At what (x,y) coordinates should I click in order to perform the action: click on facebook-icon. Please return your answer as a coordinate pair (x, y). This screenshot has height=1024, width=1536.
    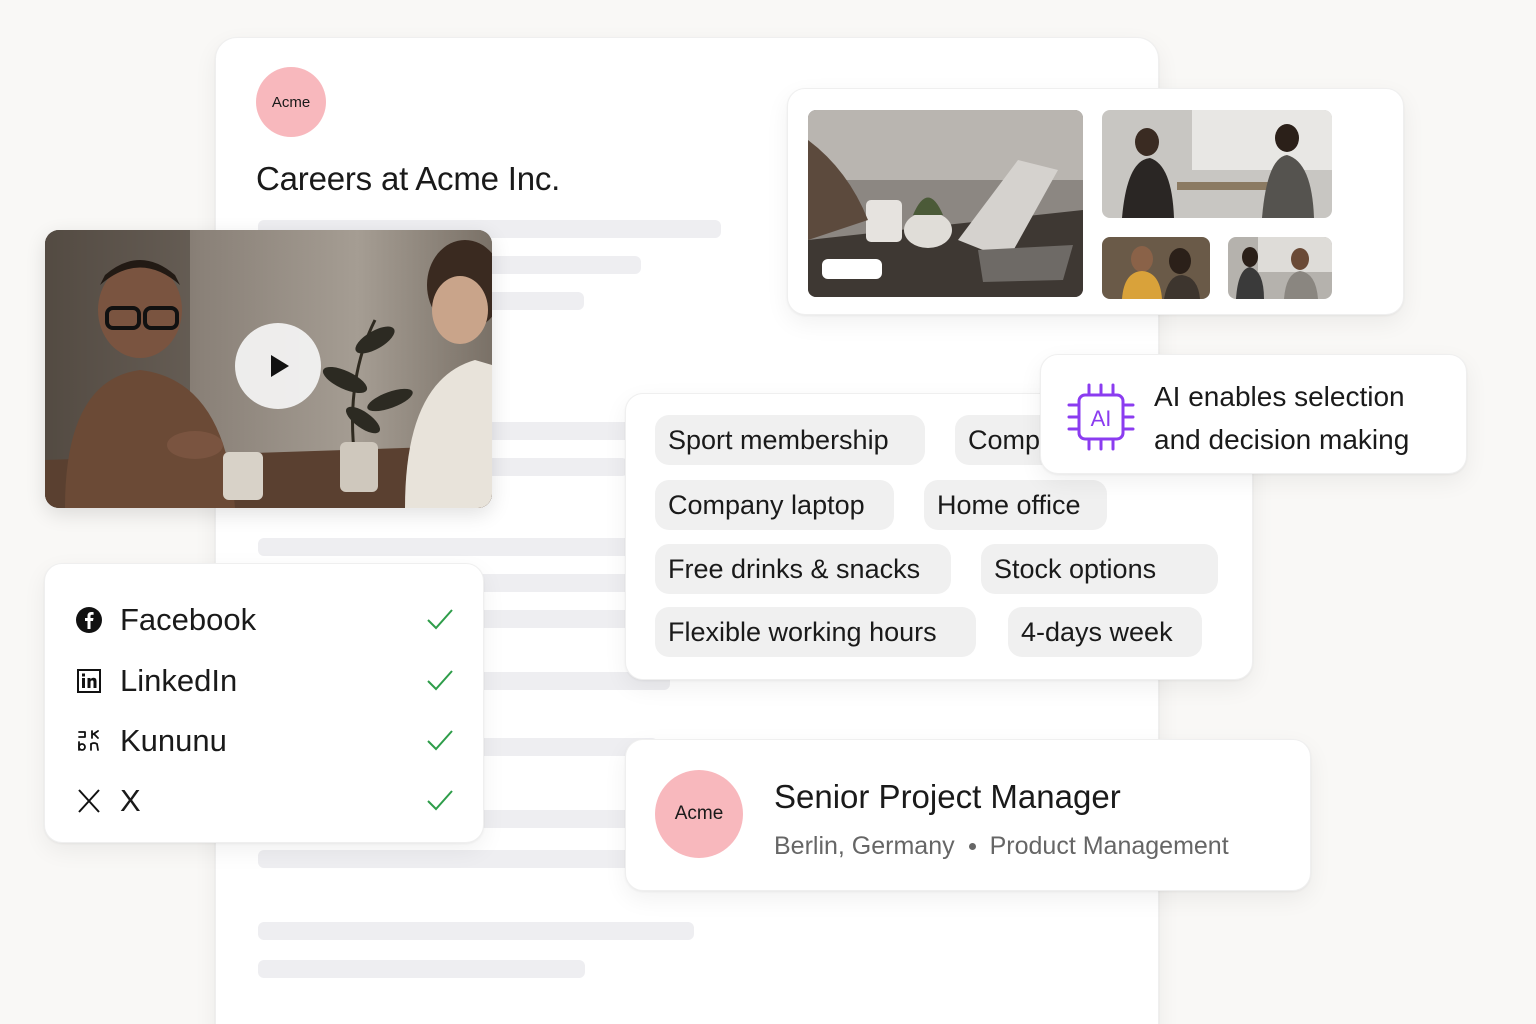
    Looking at the image, I should click on (89, 620).